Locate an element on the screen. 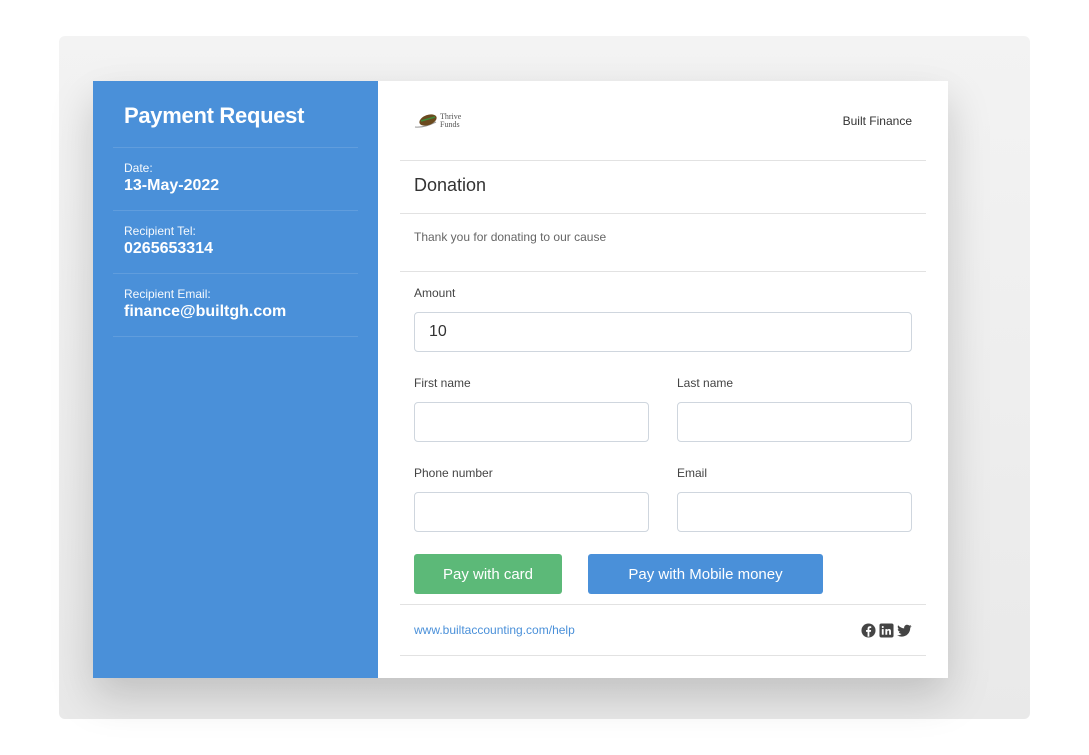 The height and width of the screenshot is (755, 1089). first-name-input is located at coordinates (531, 422).